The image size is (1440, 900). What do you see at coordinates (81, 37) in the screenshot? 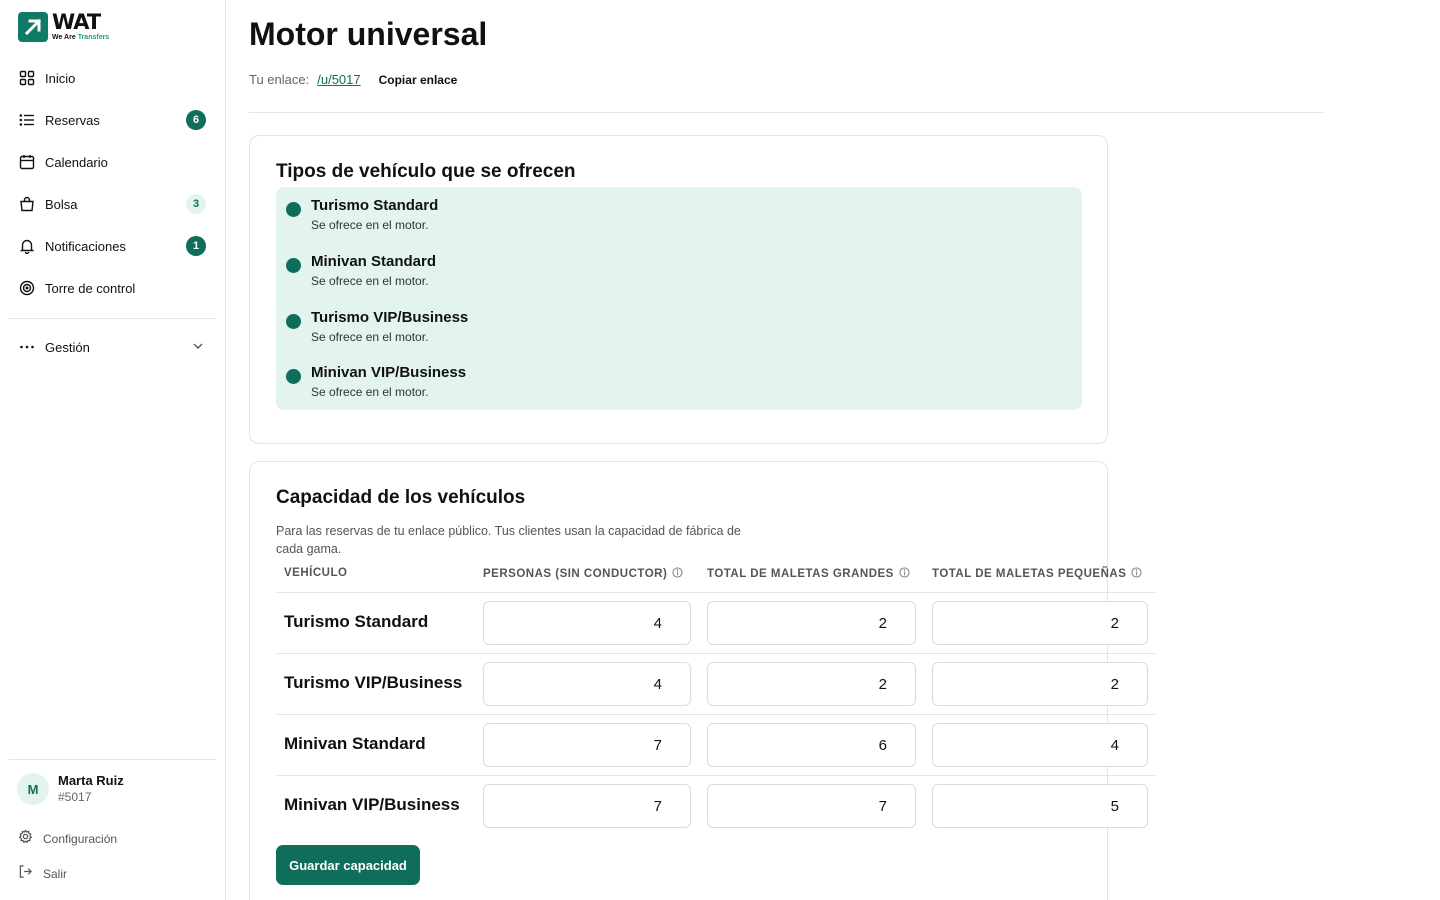
I see `logo-tagline: We Are Transfers` at bounding box center [81, 37].